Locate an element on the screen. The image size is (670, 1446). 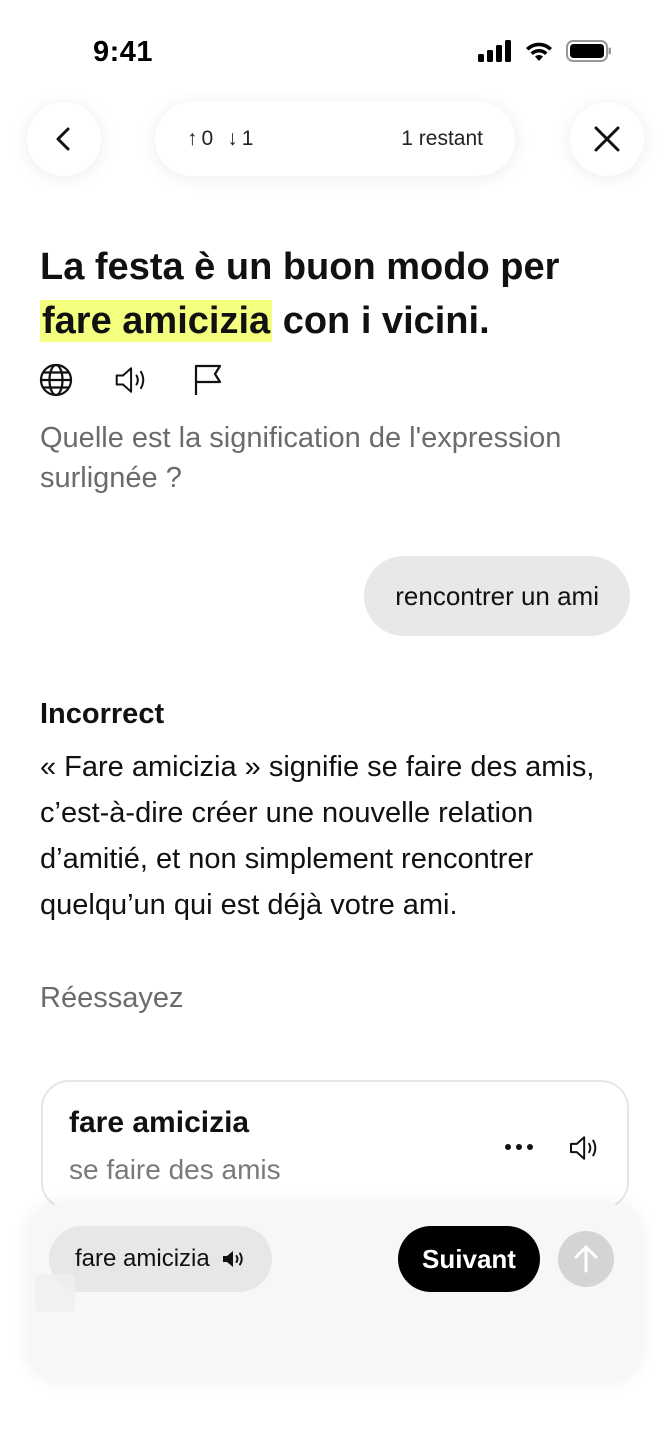
arrow-up-icon is located at coordinates (586, 1259).